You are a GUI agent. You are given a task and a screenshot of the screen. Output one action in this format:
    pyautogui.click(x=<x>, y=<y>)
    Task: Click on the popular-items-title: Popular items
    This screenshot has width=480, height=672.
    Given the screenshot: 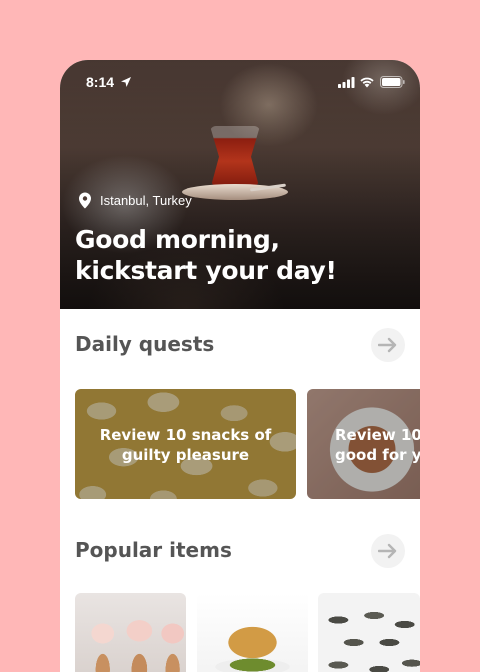 What is the action you would take?
    pyautogui.click(x=153, y=550)
    